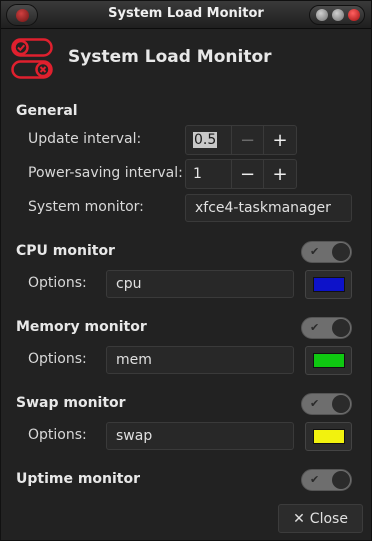 The image size is (372, 541). I want to click on memory-color-button, so click(328, 360).